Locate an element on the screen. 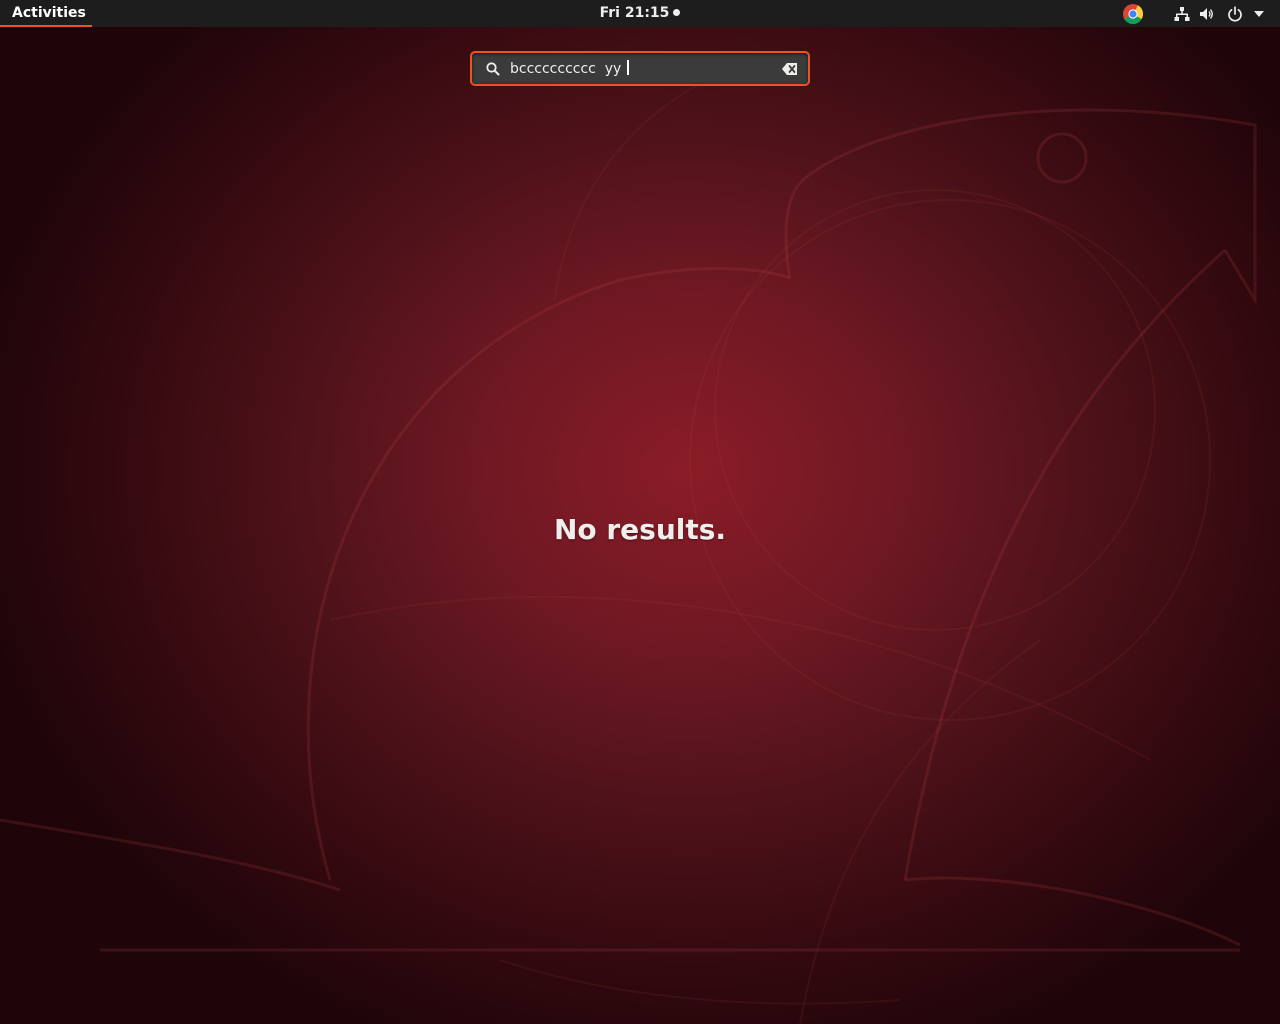 The width and height of the screenshot is (1280, 1024). clock-container: Fri 21:15 is located at coordinates (640, 13).